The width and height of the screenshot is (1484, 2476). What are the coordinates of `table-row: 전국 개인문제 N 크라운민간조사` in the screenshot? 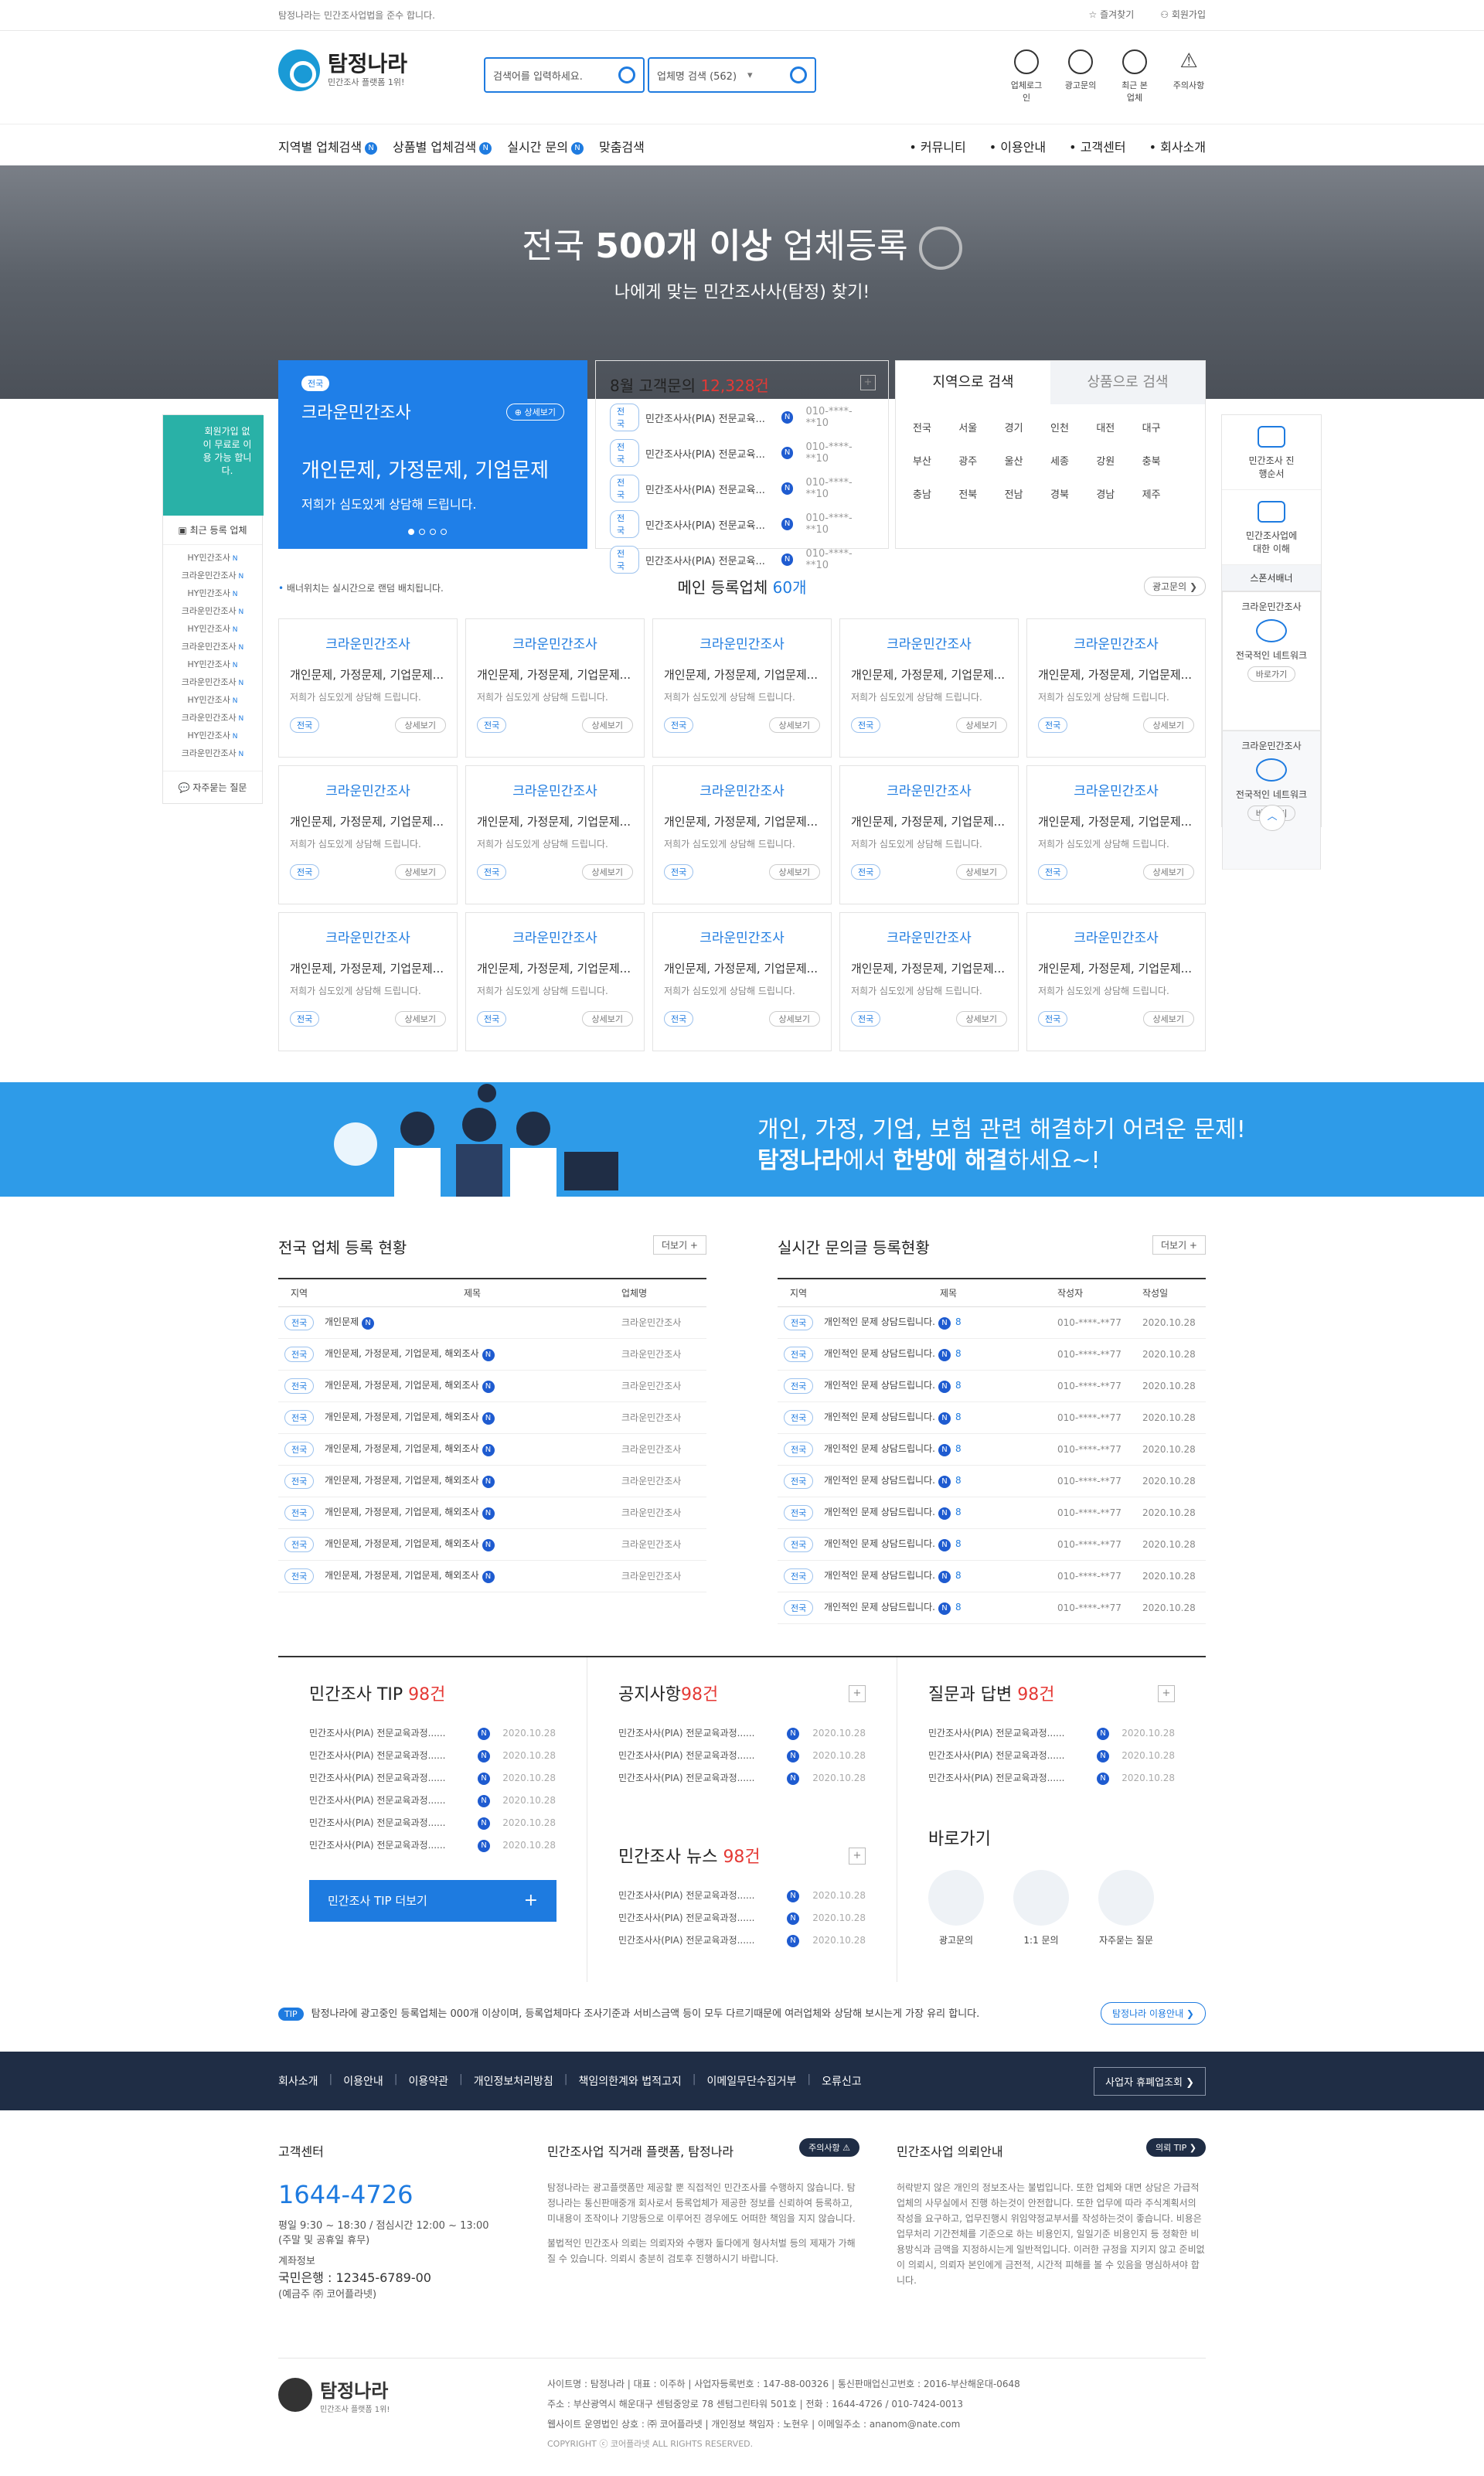 It's located at (492, 1322).